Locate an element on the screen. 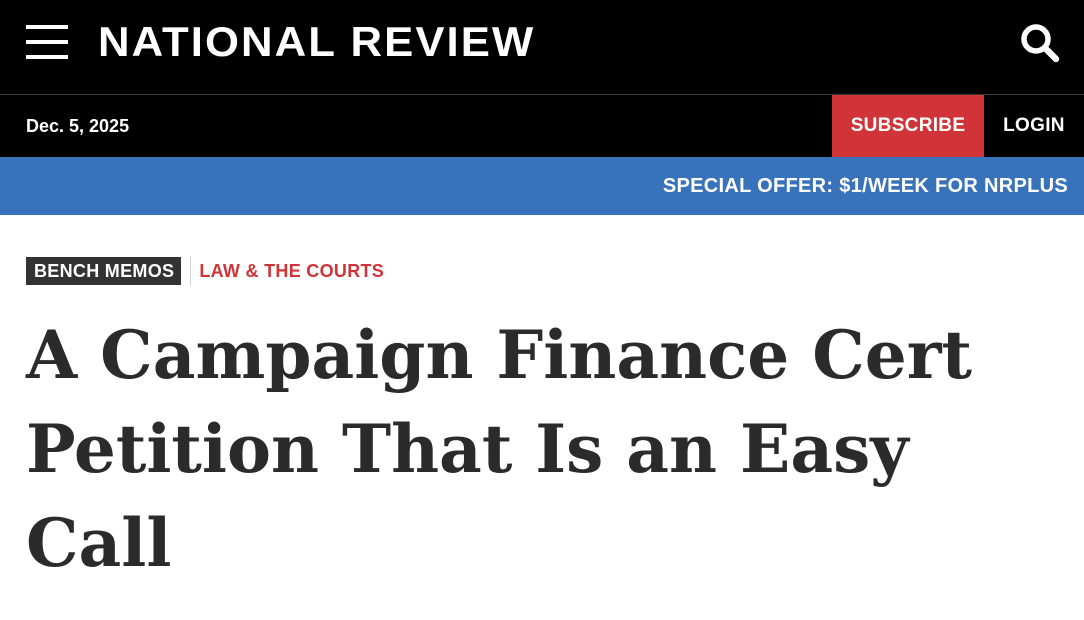 The width and height of the screenshot is (1084, 620). login-button: LOGIN is located at coordinates (1034, 126).